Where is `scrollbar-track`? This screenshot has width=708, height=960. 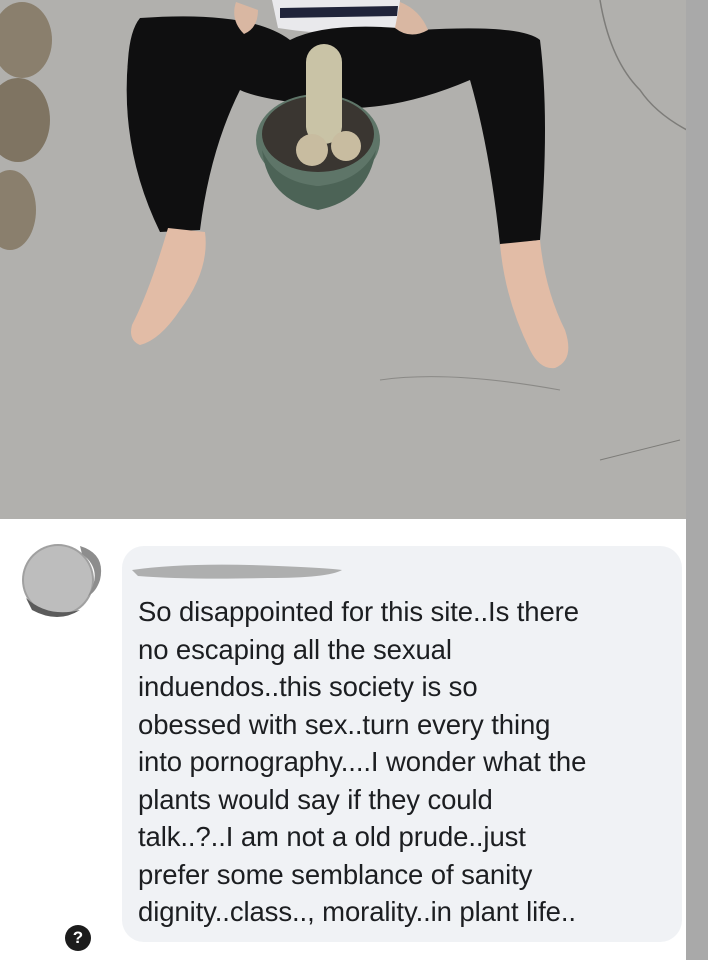
scrollbar-track is located at coordinates (697, 480).